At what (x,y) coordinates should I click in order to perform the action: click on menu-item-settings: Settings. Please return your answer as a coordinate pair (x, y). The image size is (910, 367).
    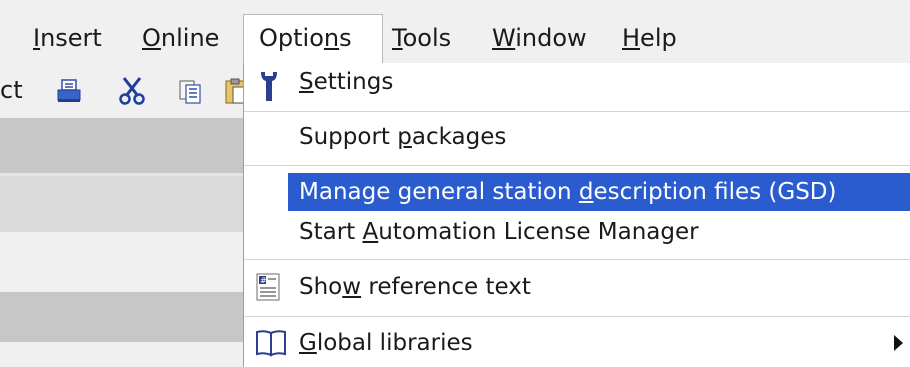
    Looking at the image, I should click on (346, 82).